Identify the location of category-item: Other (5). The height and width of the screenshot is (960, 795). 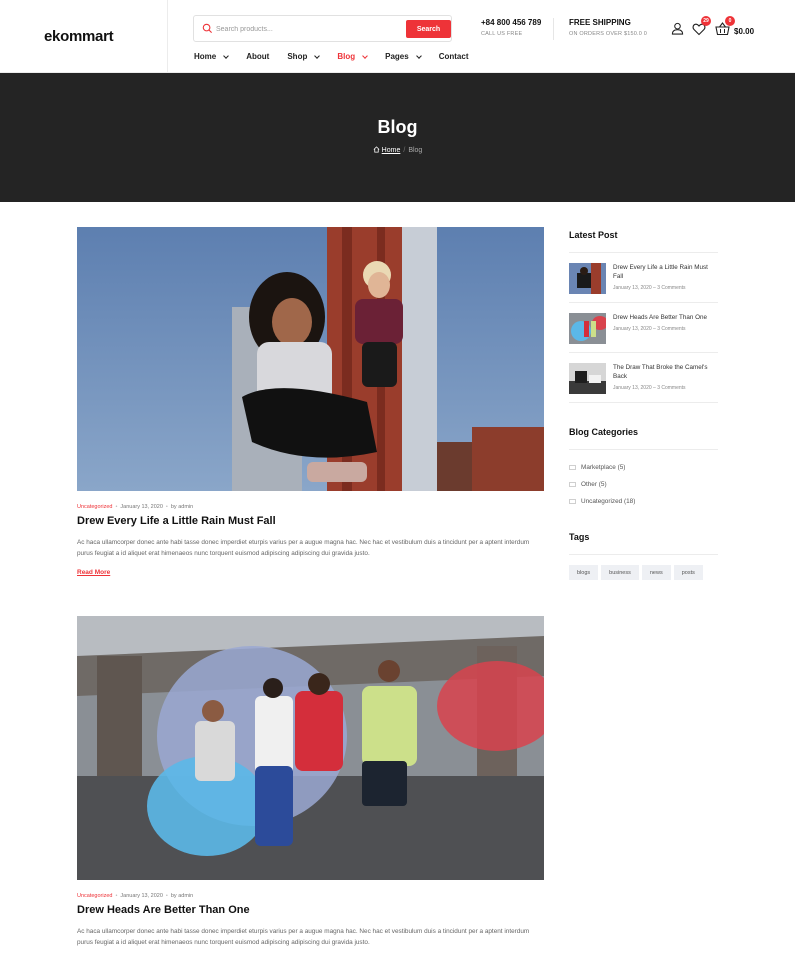
(643, 484).